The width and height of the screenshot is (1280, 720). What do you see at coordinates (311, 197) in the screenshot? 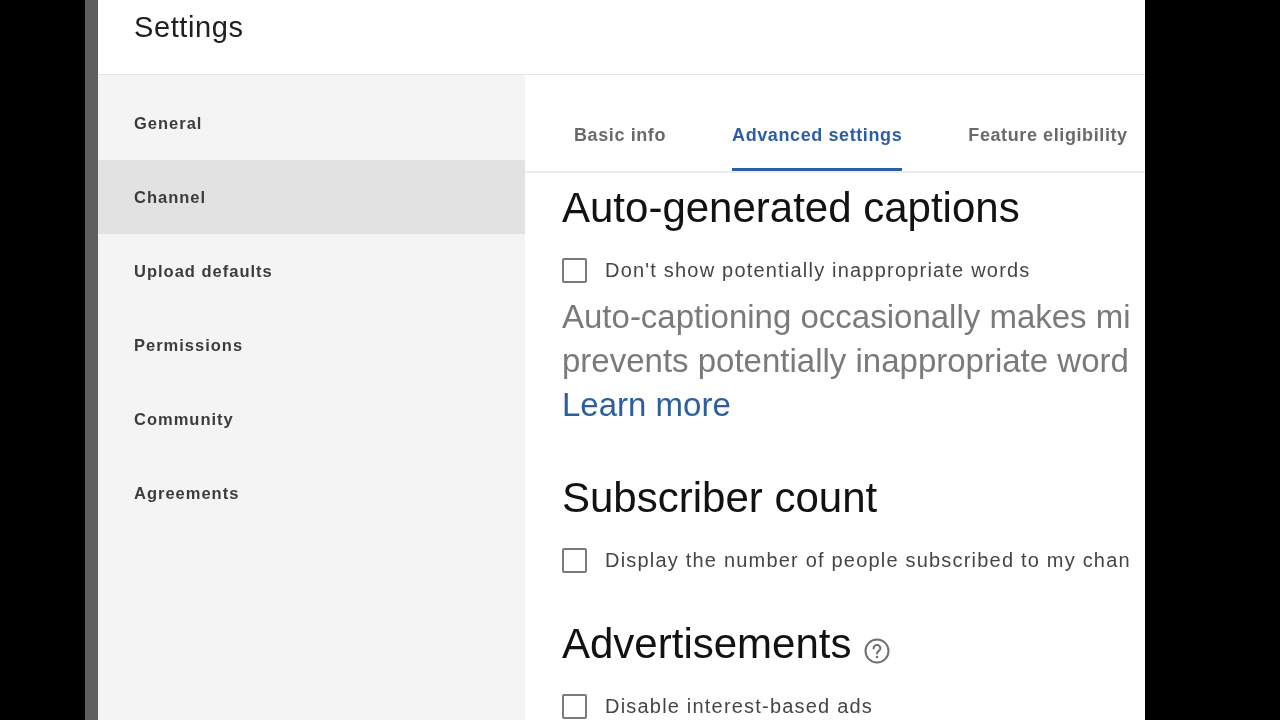
I see `sidebar-item: Channel` at bounding box center [311, 197].